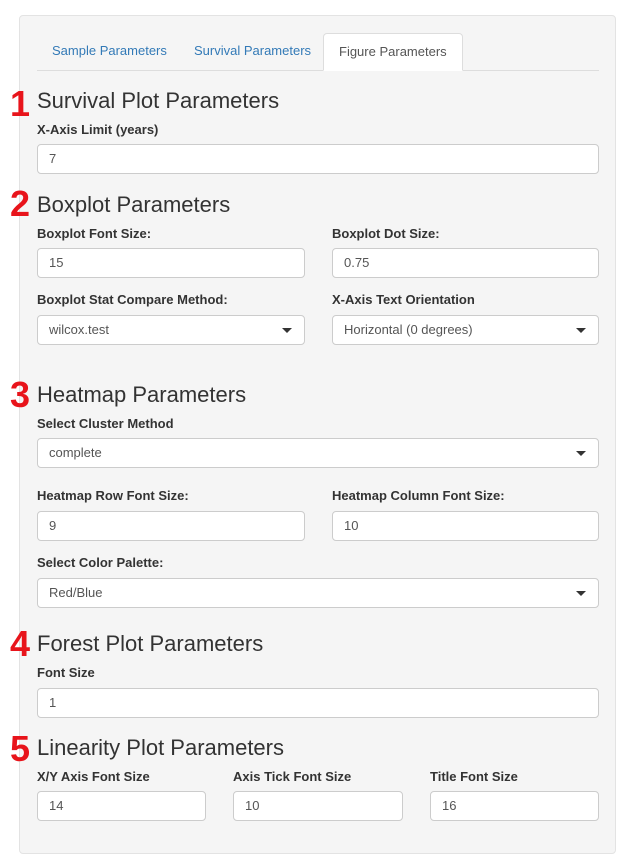 The height and width of the screenshot is (867, 627). Describe the element at coordinates (171, 526) in the screenshot. I see `heatmap-row-font-size-input: 9` at that location.